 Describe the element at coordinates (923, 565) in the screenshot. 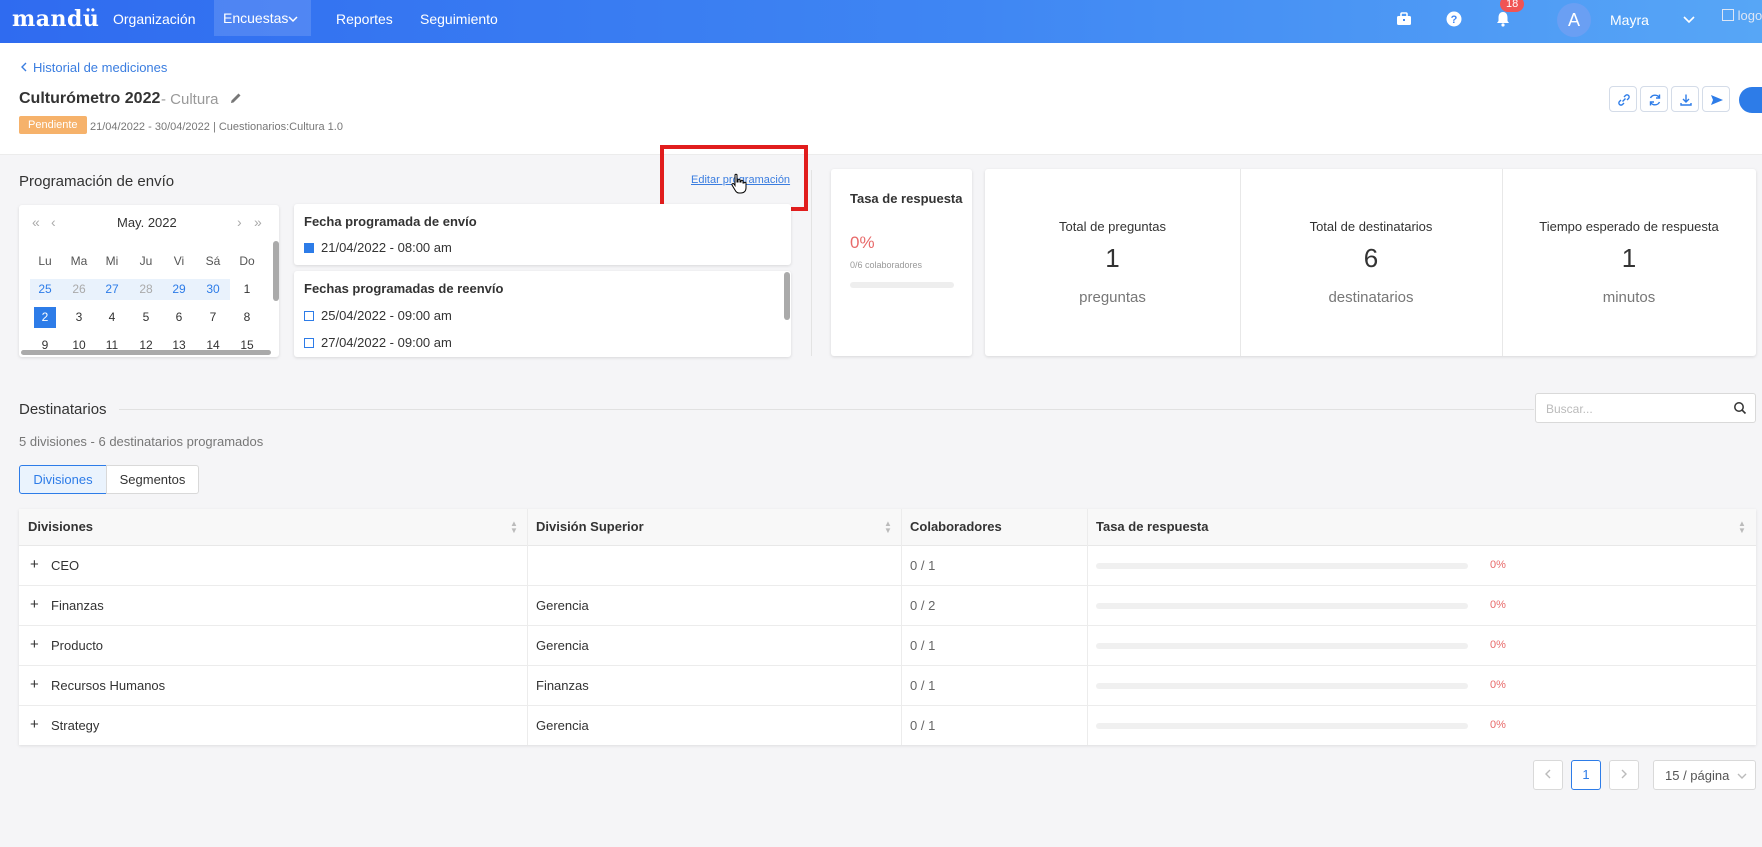

I see `division-collaborators: 0 / 1` at that location.